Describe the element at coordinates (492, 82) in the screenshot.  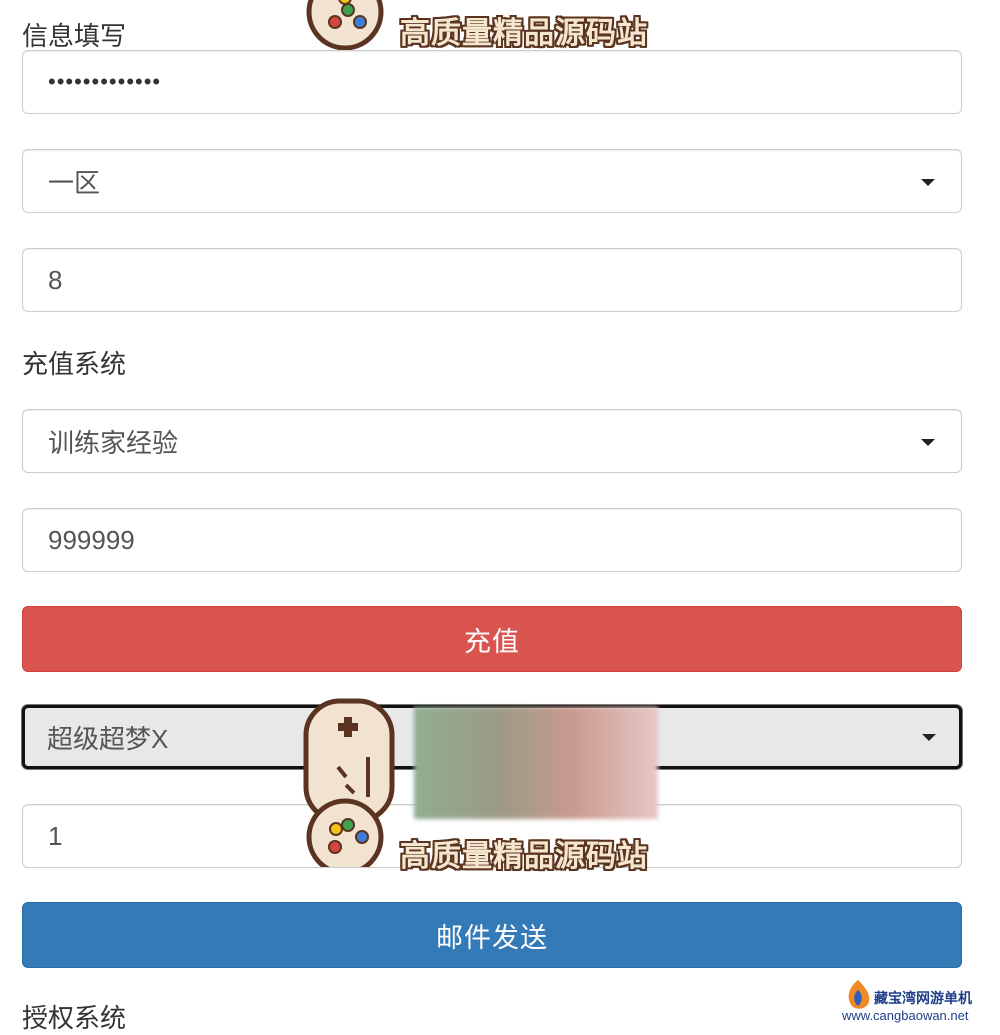
I see `password-input: •••••••••••••` at that location.